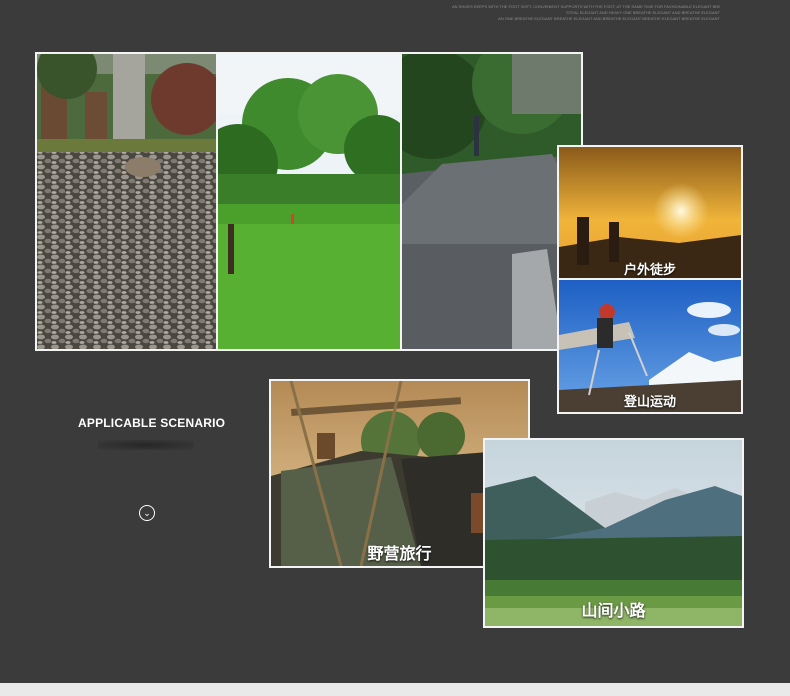 This screenshot has height=696, width=790. What do you see at coordinates (395, 689) in the screenshot?
I see `bottom-strip` at bounding box center [395, 689].